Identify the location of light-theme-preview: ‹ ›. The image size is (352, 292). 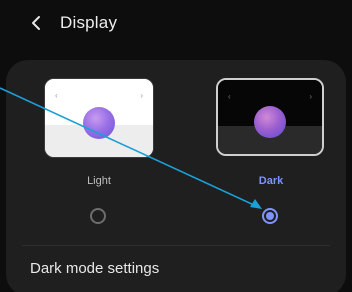
(99, 118).